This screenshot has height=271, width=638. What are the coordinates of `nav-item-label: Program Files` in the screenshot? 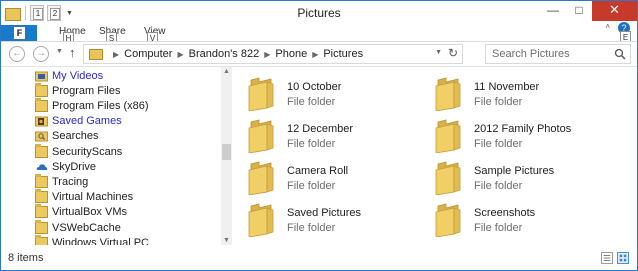 It's located at (86, 90).